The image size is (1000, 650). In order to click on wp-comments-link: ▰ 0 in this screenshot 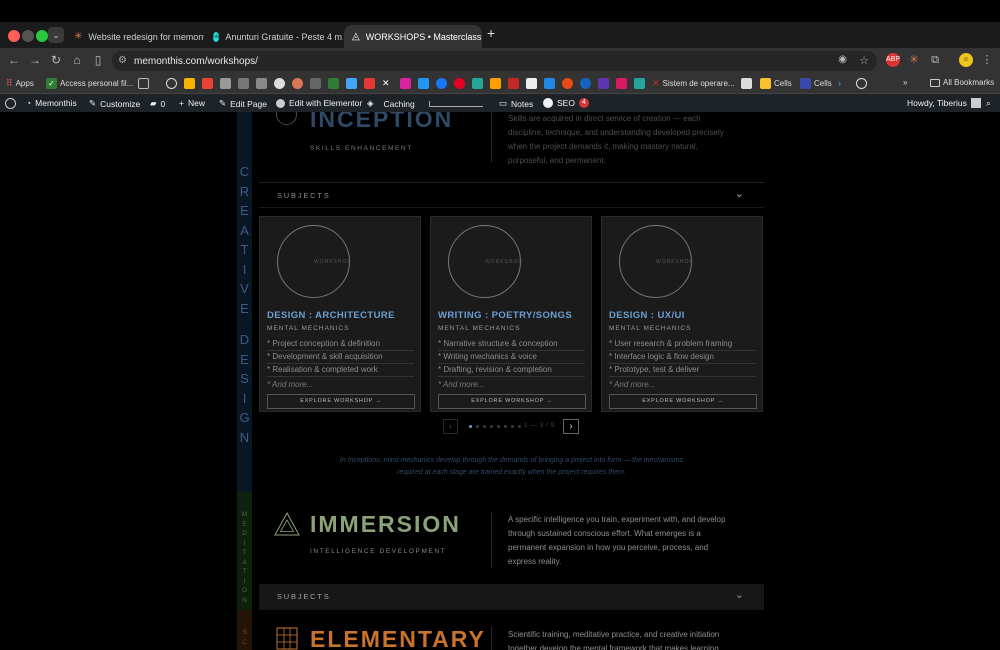, I will do `click(157, 103)`.